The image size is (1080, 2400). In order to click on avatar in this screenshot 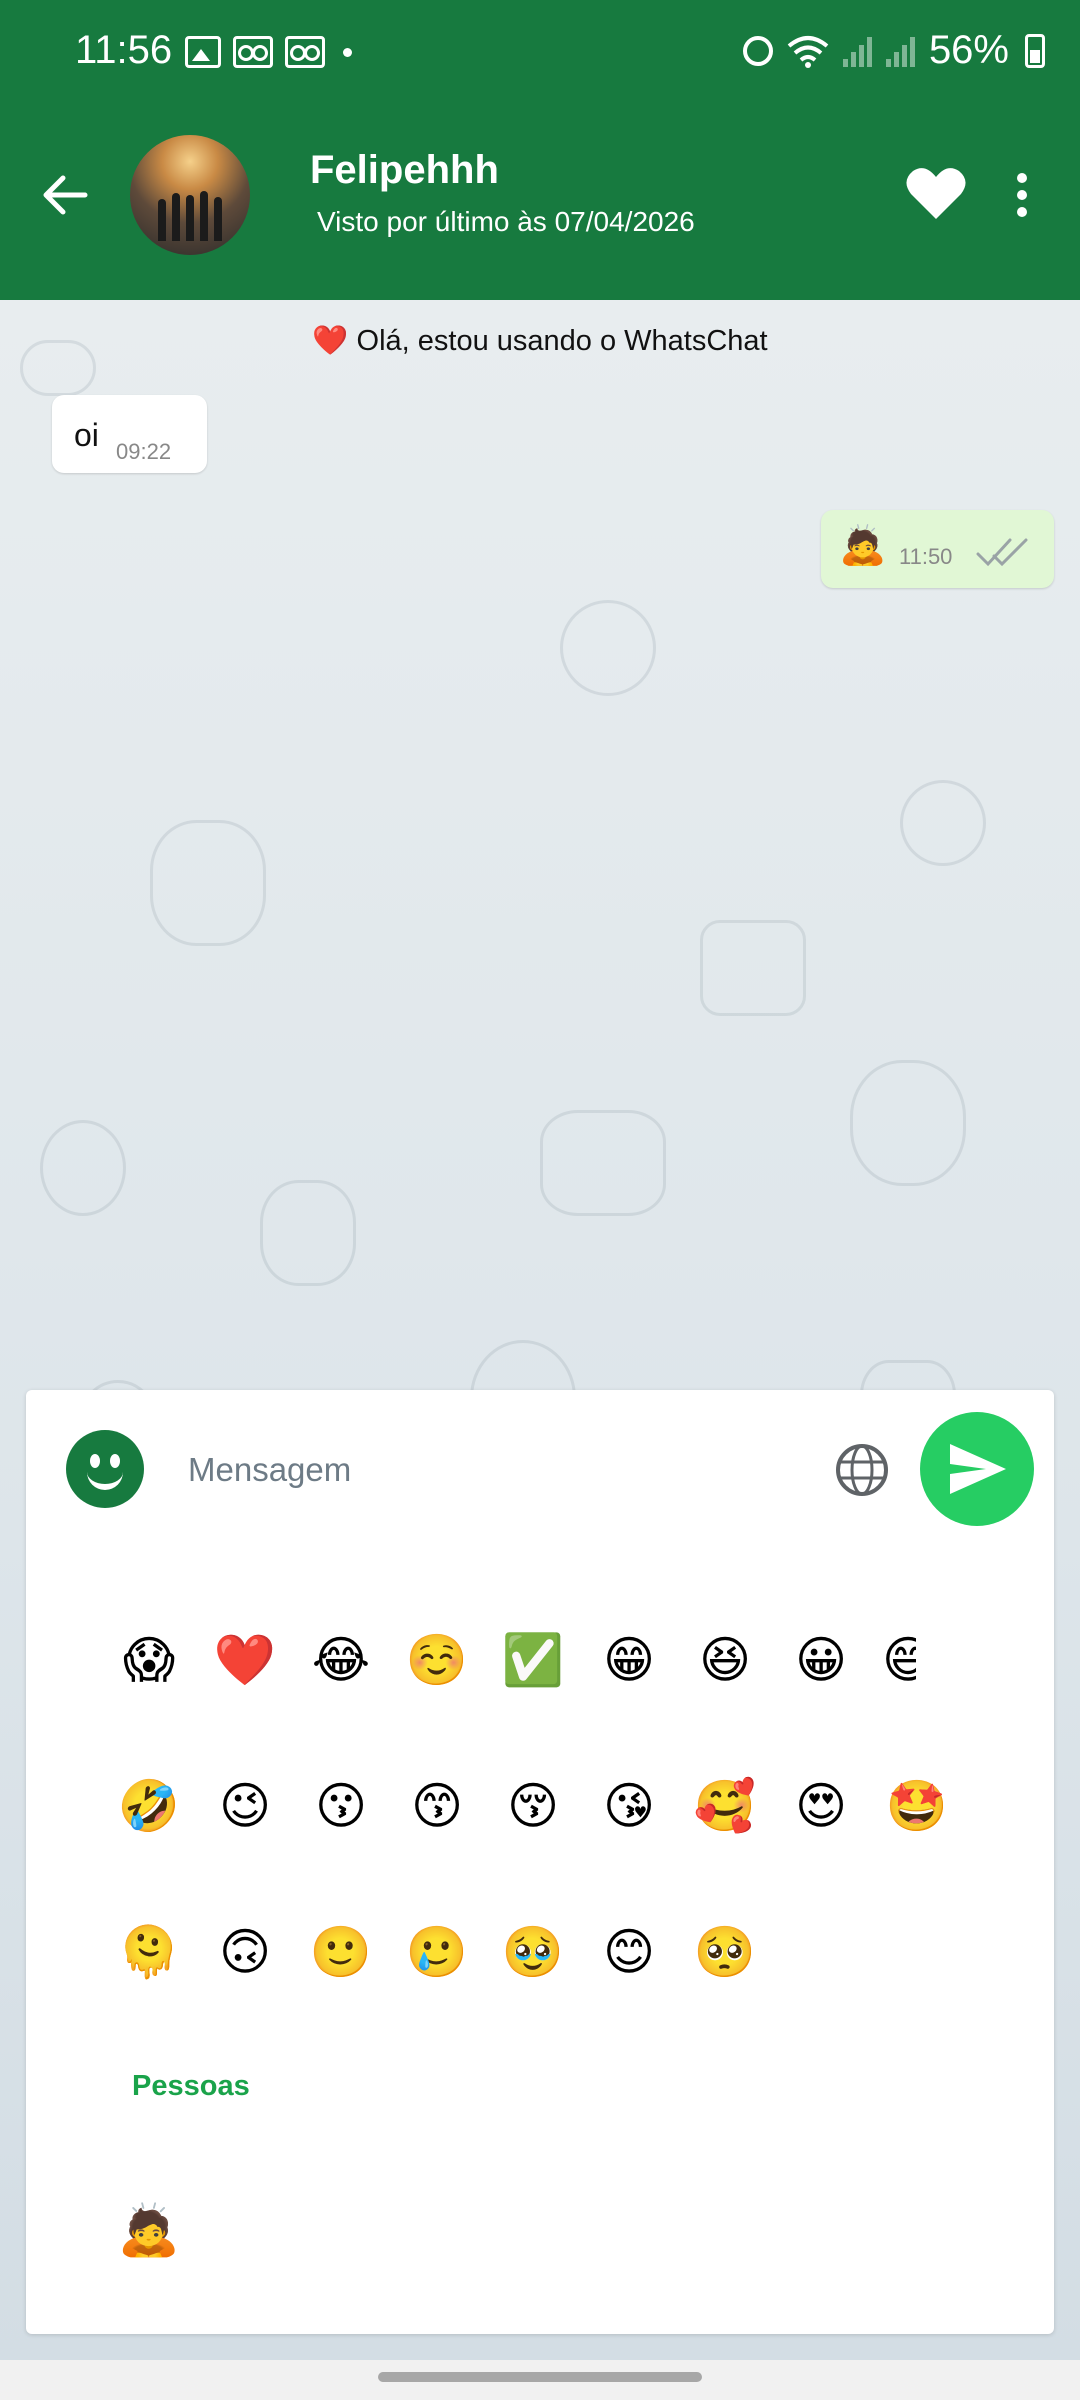, I will do `click(190, 195)`.